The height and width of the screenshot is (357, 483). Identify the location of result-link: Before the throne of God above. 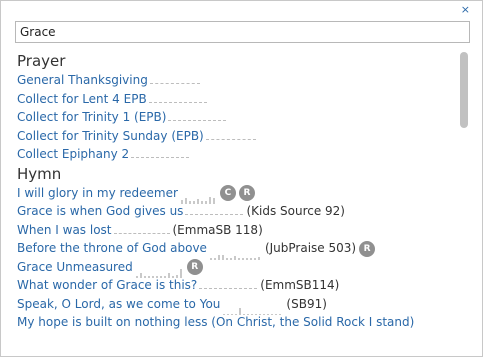
(112, 248).